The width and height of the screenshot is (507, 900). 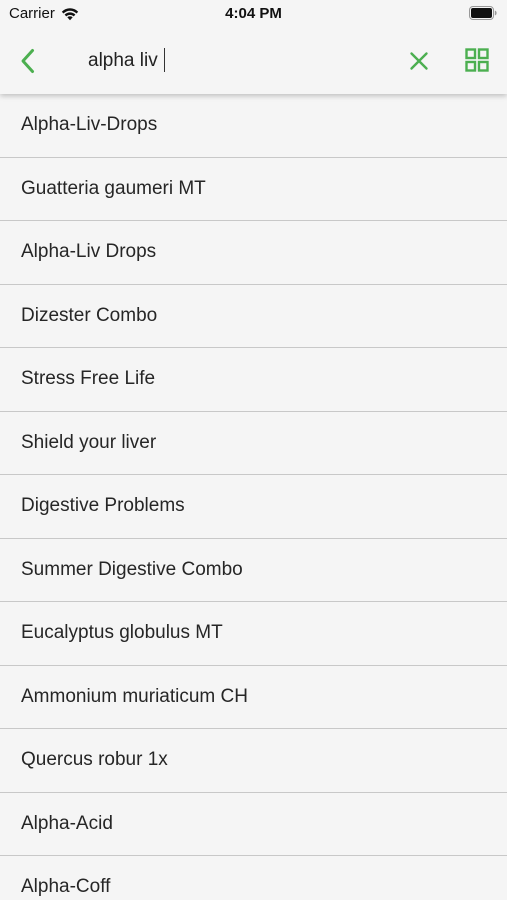 I want to click on list-item: Stress Free Life, so click(x=253, y=380).